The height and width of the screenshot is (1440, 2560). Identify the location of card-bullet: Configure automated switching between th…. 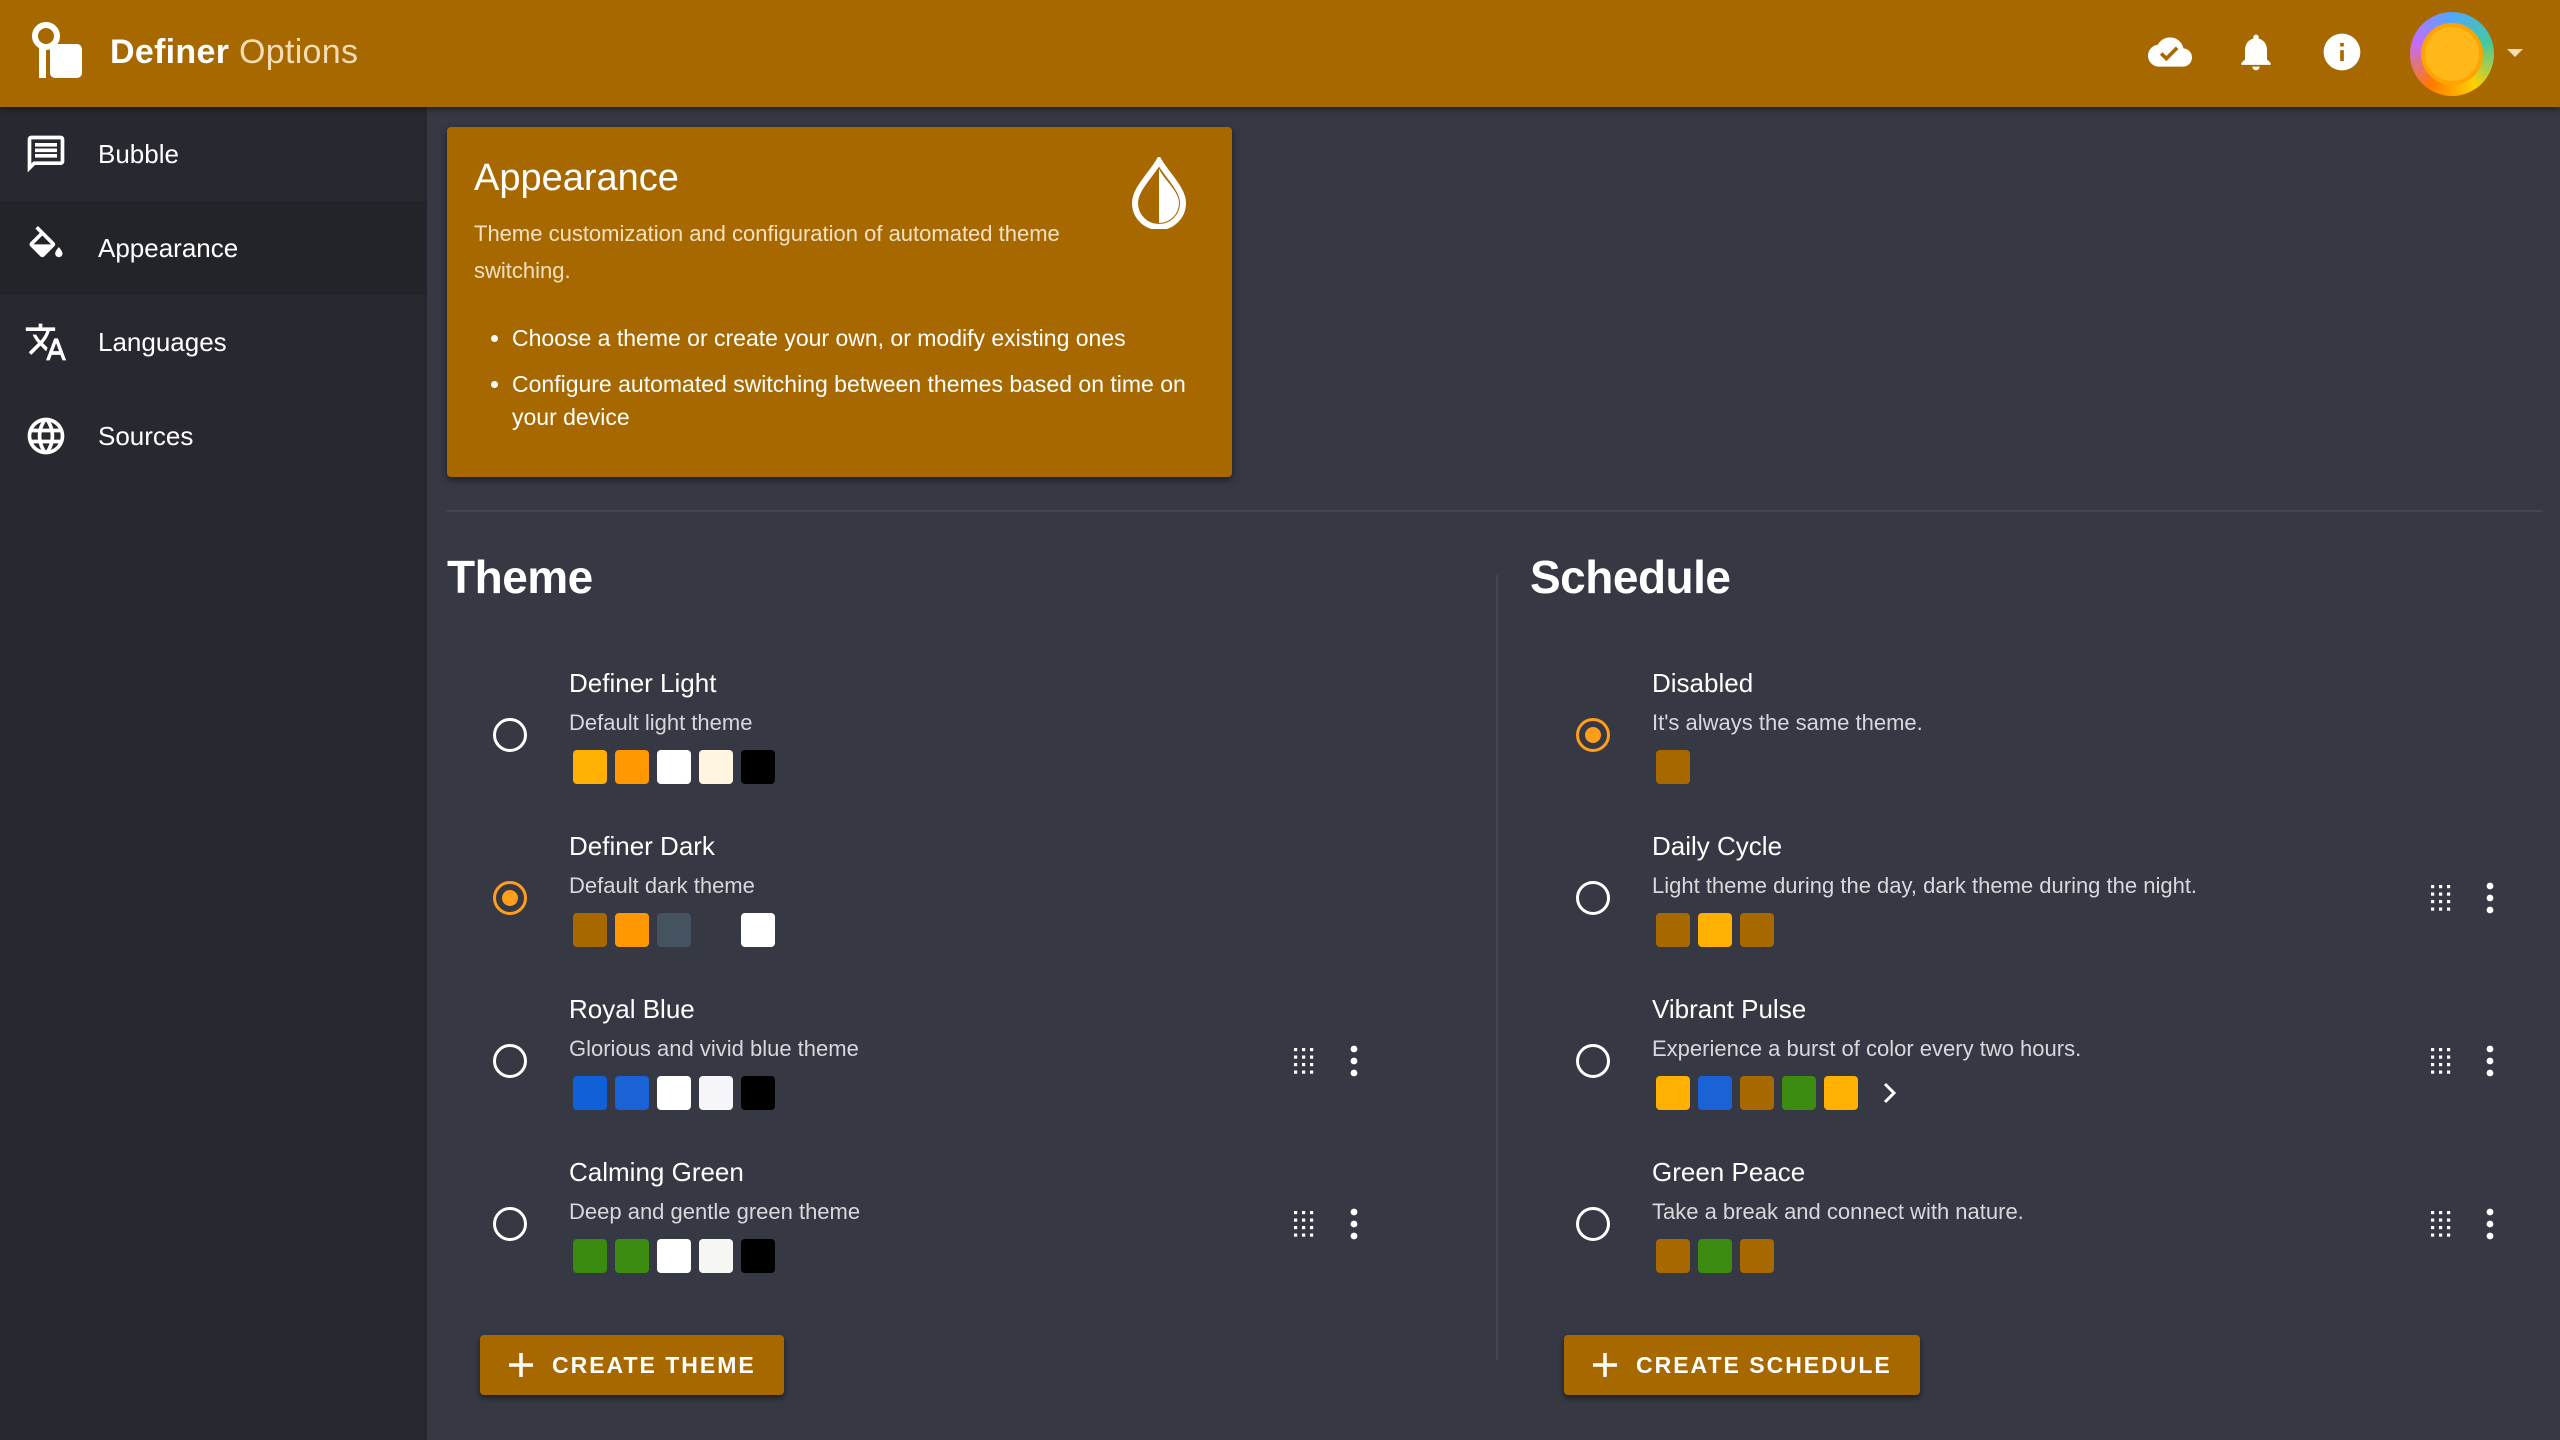
(862, 401).